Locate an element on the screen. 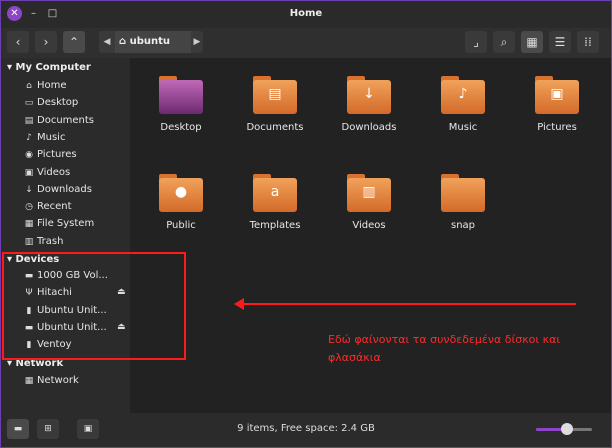 Image resolution: width=612 pixels, height=448 pixels. folder-item: ▣ Pictures is located at coordinates (557, 103).